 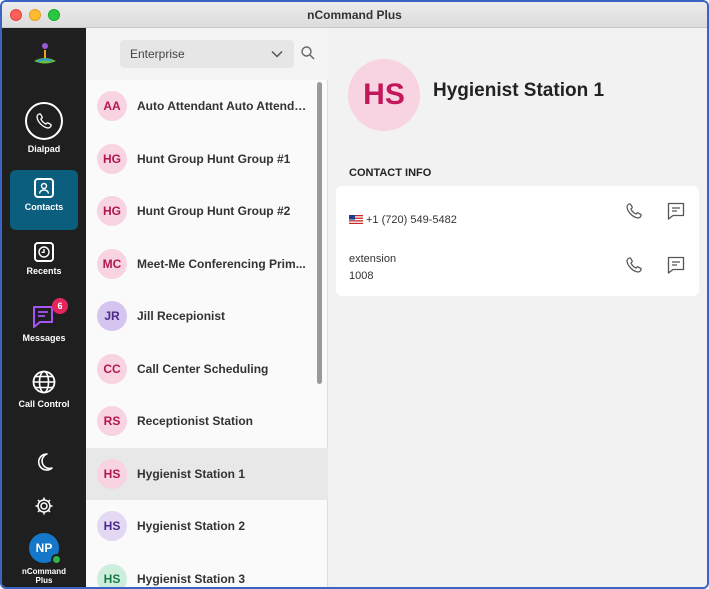 I want to click on rail-label-recents: Recents, so click(x=44, y=271).